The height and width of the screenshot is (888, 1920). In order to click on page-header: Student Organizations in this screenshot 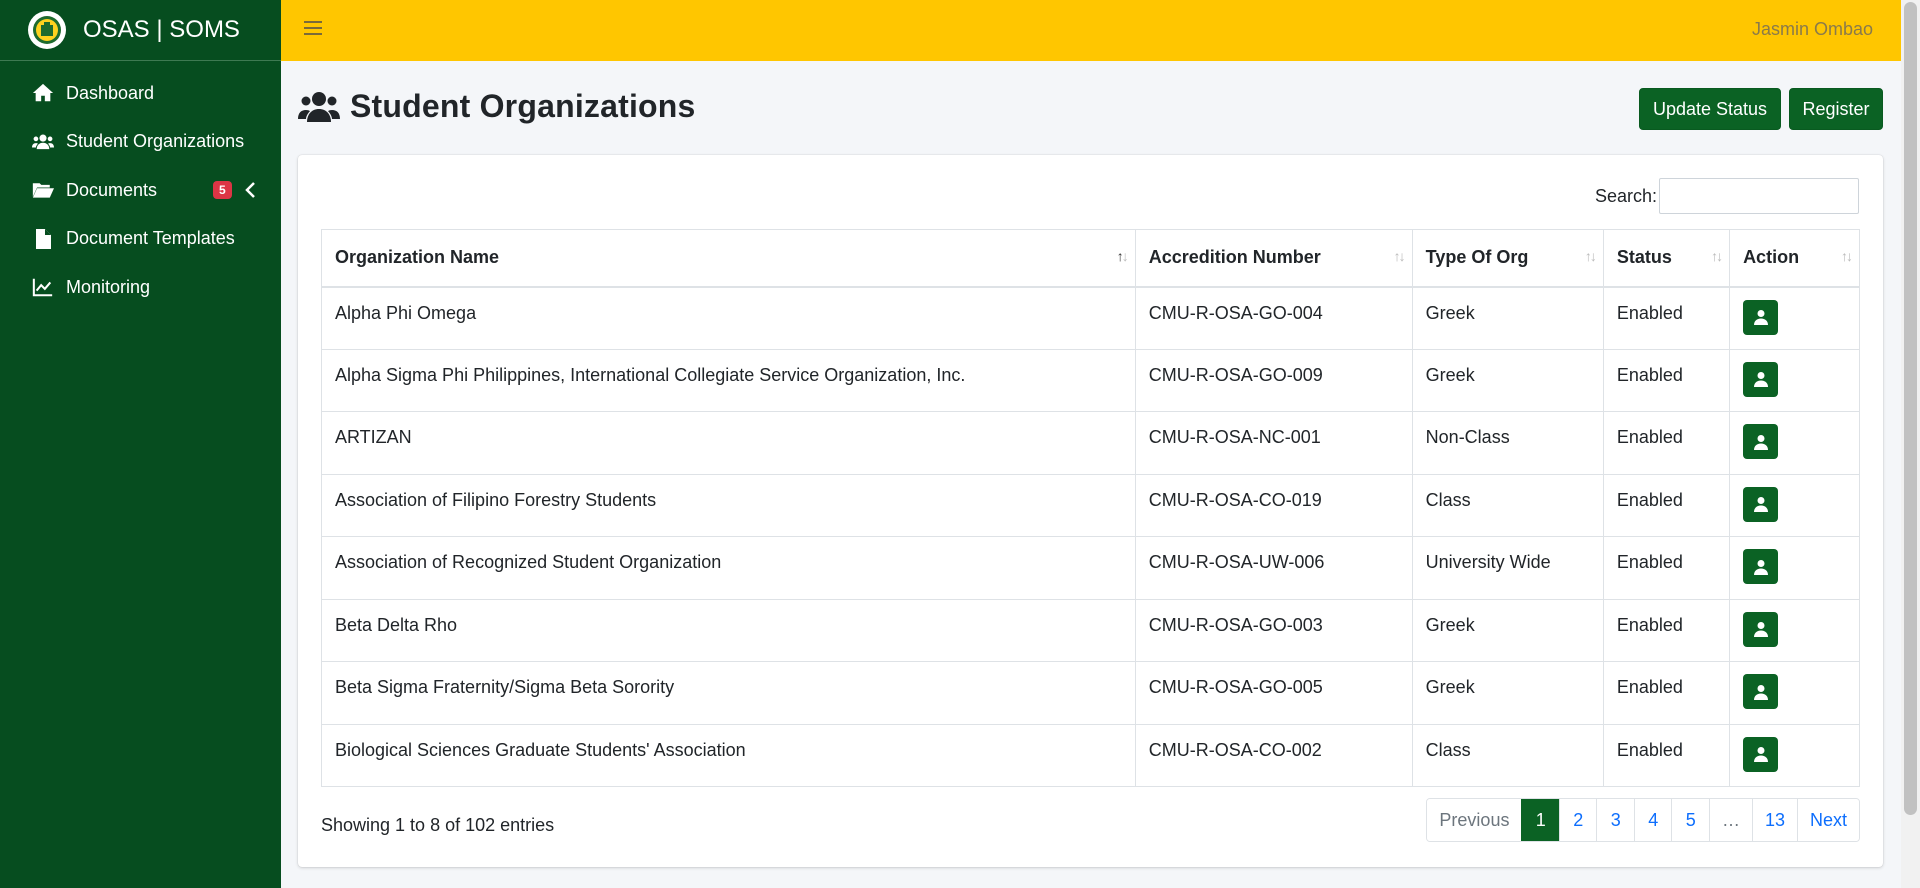, I will do `click(497, 106)`.